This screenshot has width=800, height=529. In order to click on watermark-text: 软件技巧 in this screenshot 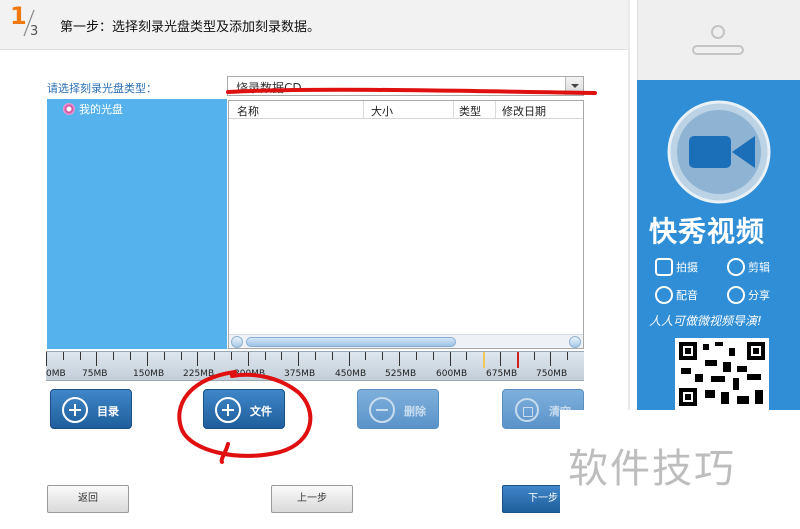, I will do `click(652, 469)`.